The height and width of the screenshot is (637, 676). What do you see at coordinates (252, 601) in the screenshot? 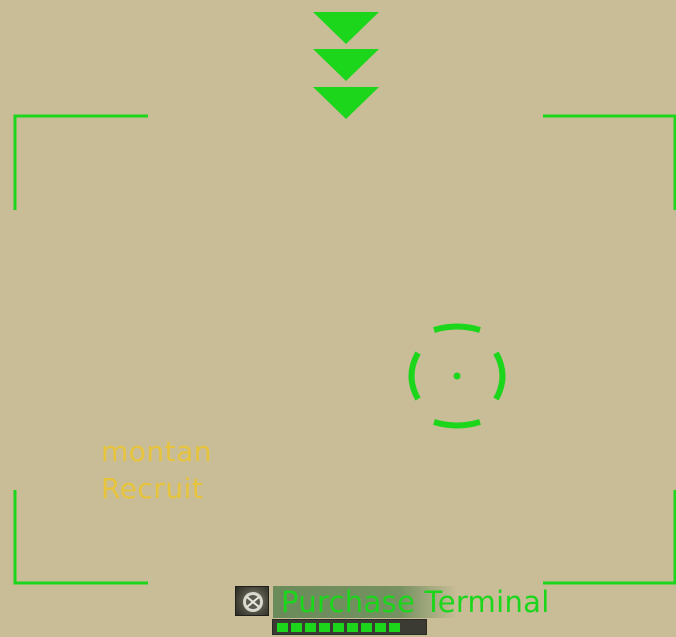
I see `terminal-portrait-icon` at bounding box center [252, 601].